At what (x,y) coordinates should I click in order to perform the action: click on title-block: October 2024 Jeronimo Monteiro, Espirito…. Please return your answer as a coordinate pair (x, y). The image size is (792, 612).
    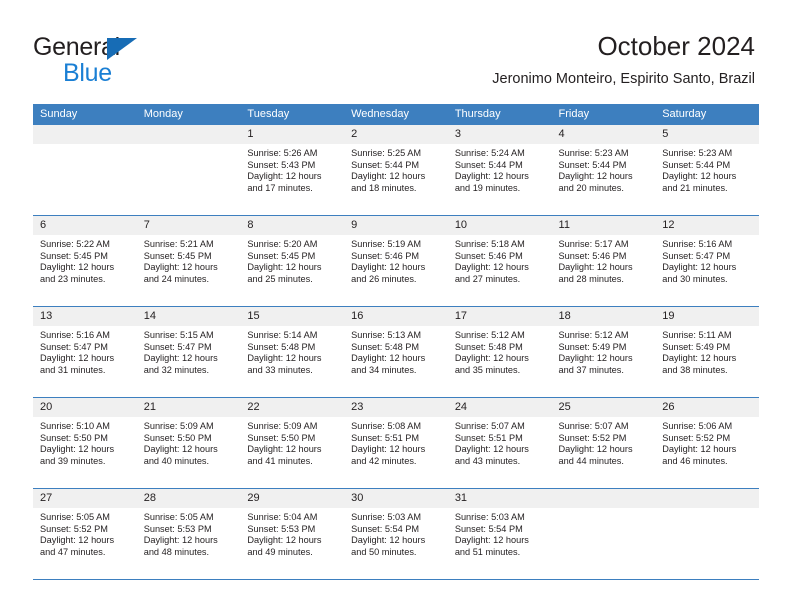
    Looking at the image, I should click on (623, 59).